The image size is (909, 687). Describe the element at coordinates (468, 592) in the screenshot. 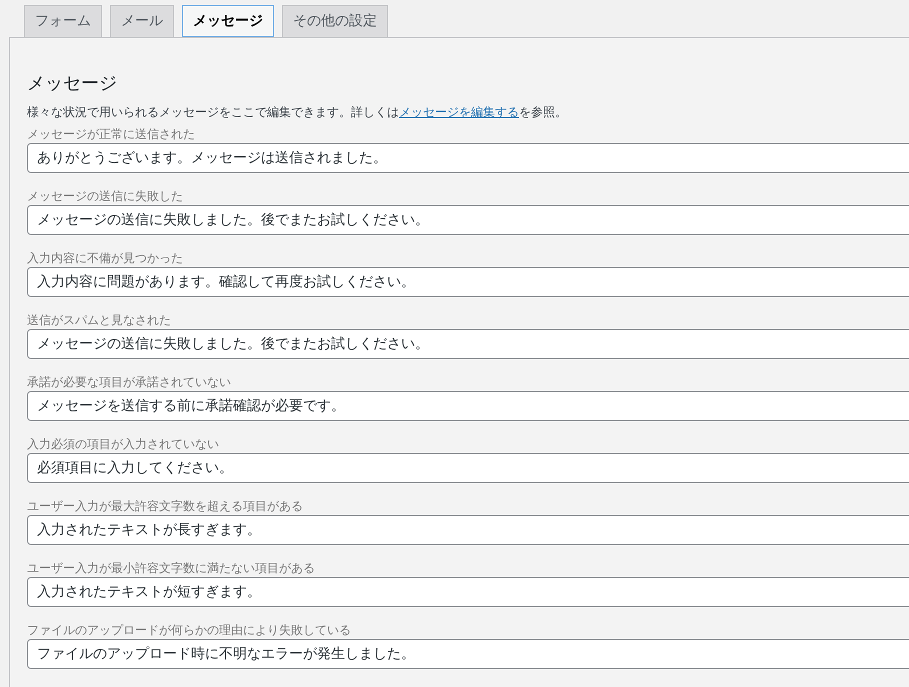

I see `message-field: 入力されたテキストが短すぎます。` at that location.